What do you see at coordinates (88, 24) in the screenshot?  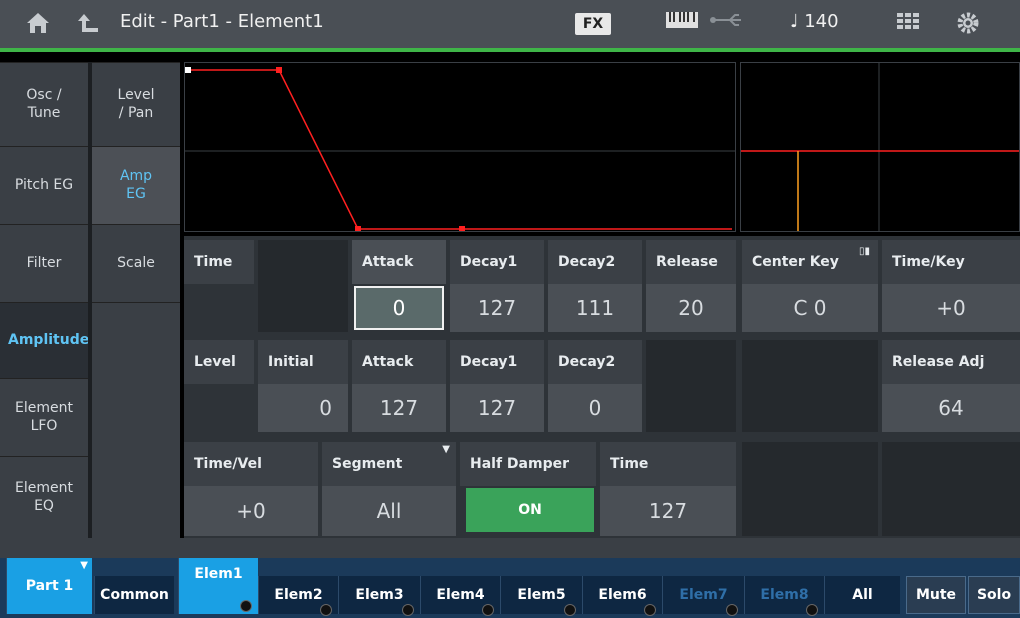 I see `return-icon` at bounding box center [88, 24].